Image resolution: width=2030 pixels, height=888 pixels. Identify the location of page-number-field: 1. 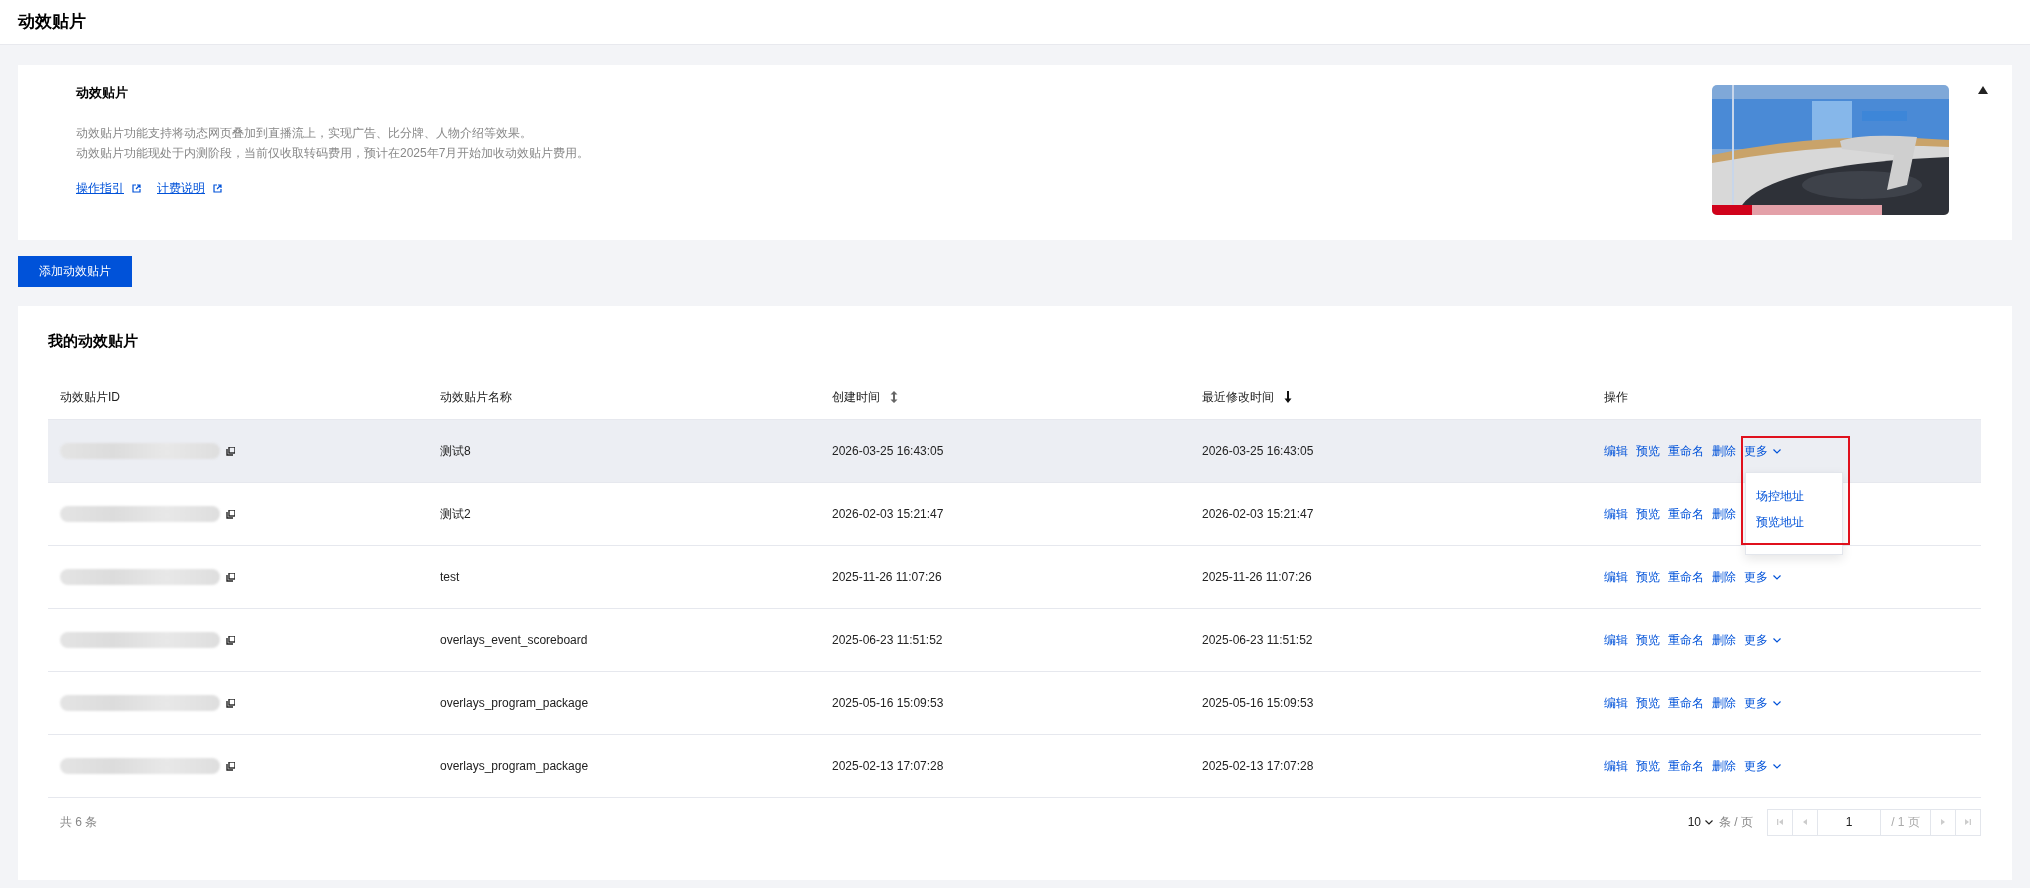
(1849, 822).